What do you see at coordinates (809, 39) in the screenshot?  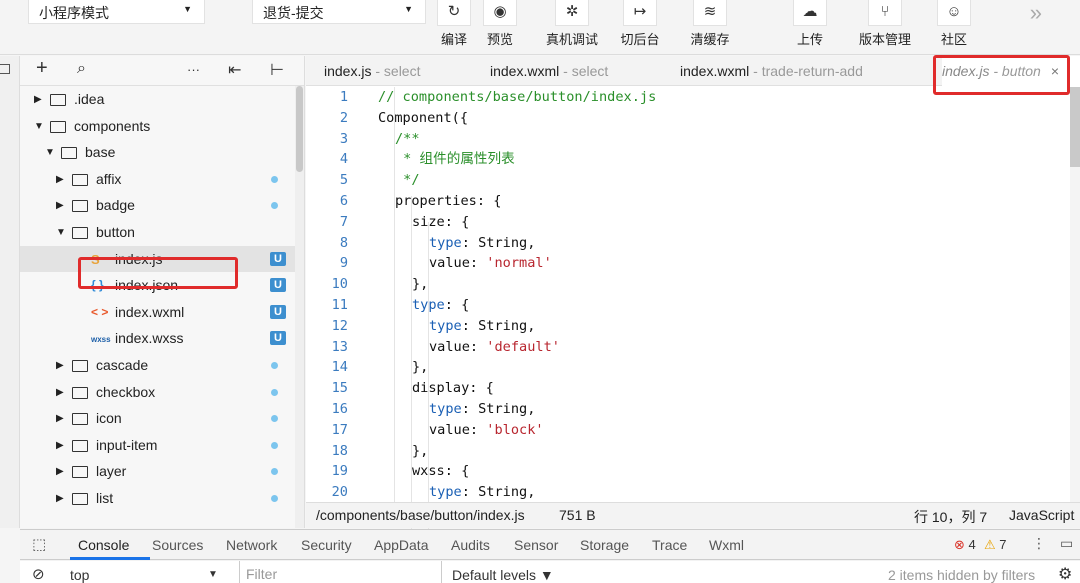 I see `toolbar-button-label: 上传` at bounding box center [809, 39].